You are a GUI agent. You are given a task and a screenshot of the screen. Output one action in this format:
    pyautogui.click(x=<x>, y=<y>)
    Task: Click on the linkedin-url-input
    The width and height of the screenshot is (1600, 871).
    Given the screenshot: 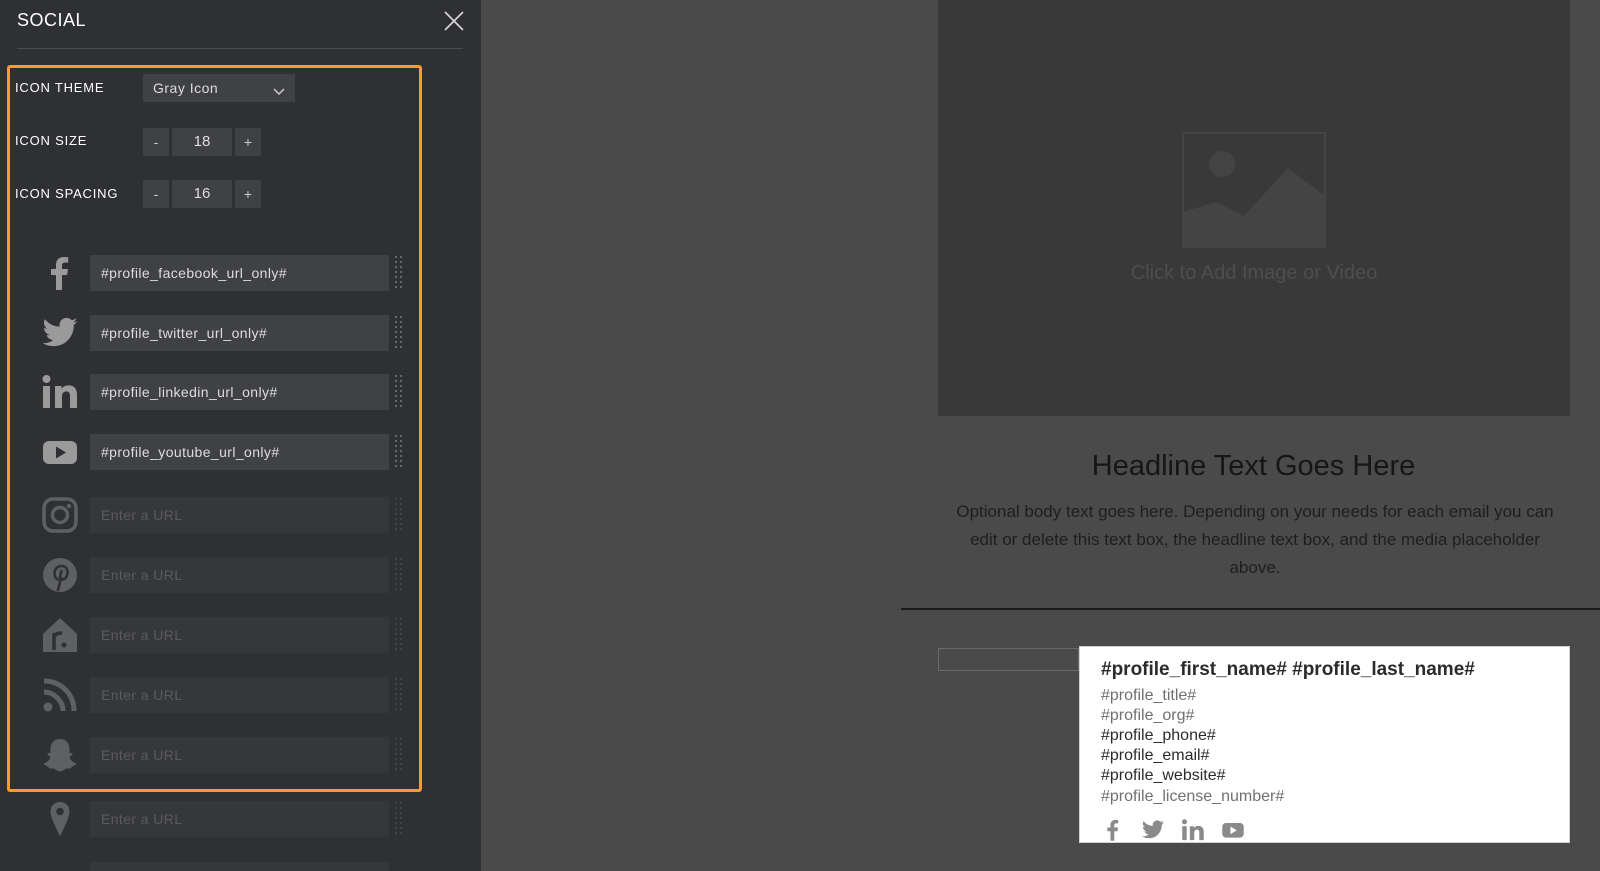 What is the action you would take?
    pyautogui.click(x=239, y=392)
    